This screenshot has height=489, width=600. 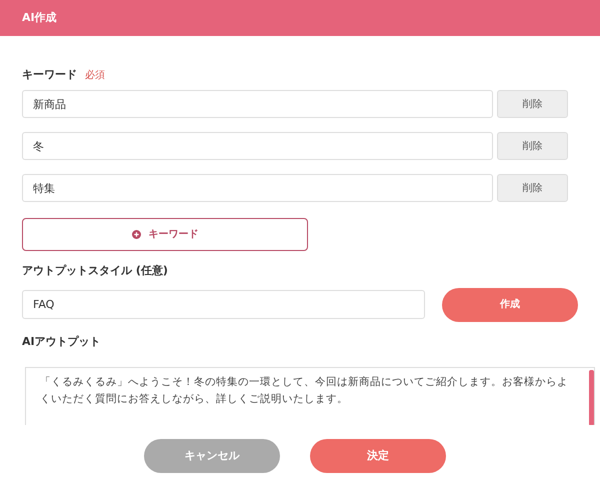 What do you see at coordinates (304, 391) in the screenshot?
I see `output-text: 「くるみくるみ」へようこそ！冬の特集の一環として、今回は新商品についてご紹介します。お客様からよくいただく質問にお答えしながら、詳しくご説明いたします。` at bounding box center [304, 391].